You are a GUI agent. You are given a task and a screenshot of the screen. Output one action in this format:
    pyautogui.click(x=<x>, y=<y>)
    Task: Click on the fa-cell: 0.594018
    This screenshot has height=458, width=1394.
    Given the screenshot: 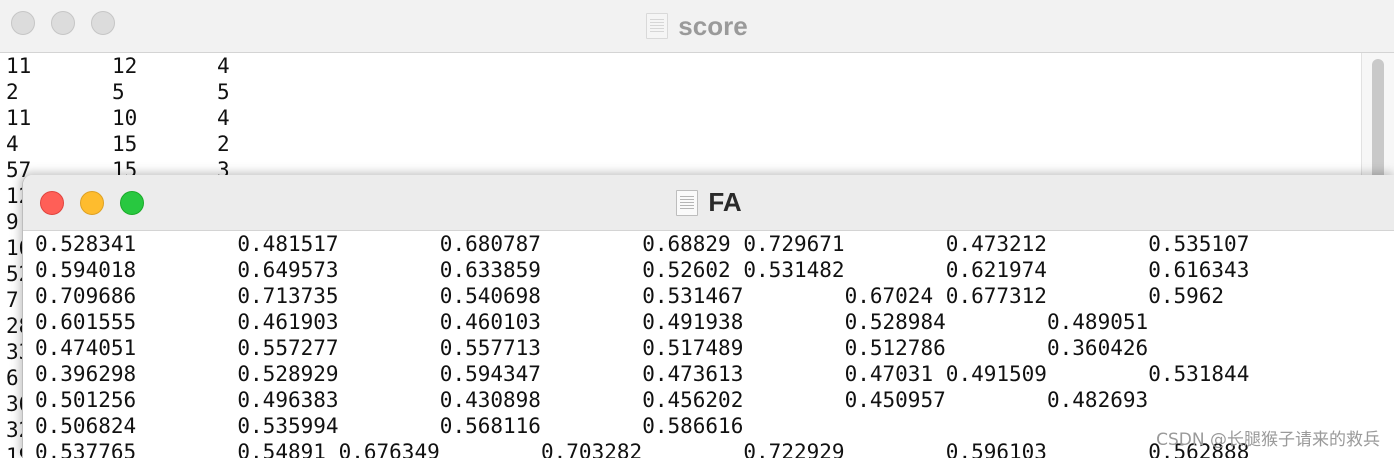 What is the action you would take?
    pyautogui.click(x=86, y=270)
    